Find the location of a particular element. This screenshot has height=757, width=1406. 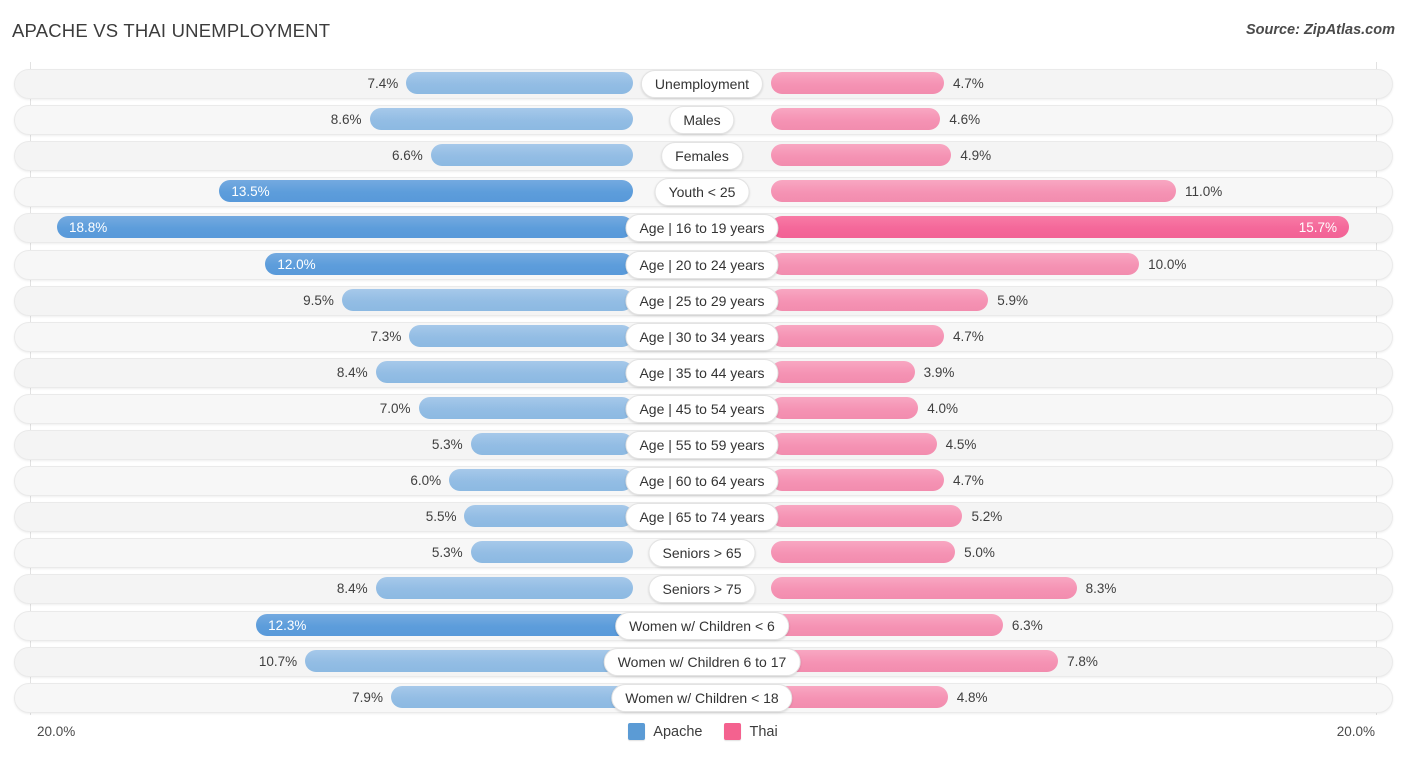

bar-value-apache: 10.7% is located at coordinates (278, 661).